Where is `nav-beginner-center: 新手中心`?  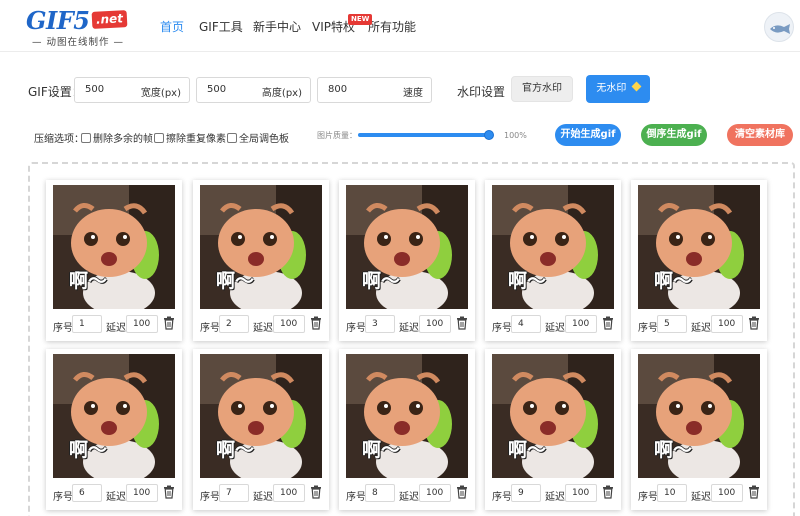 nav-beginner-center: 新手中心 is located at coordinates (277, 26).